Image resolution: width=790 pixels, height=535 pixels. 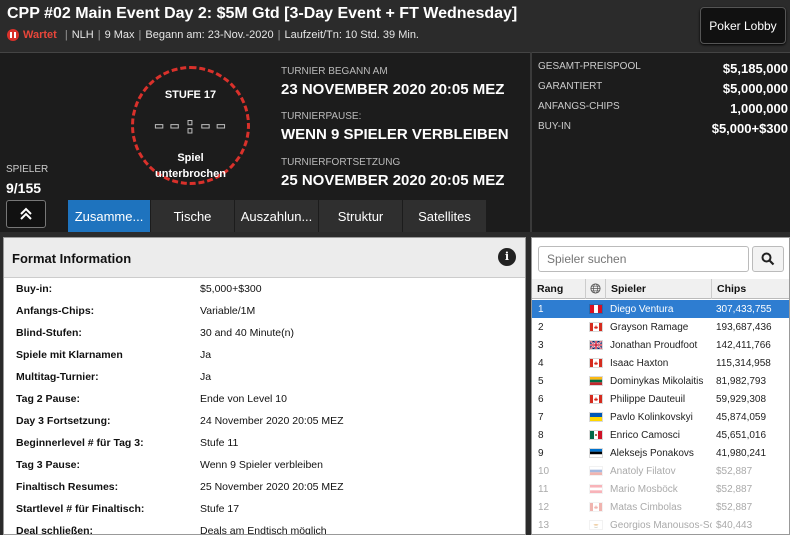 I want to click on player-rank: 6, so click(x=541, y=399).